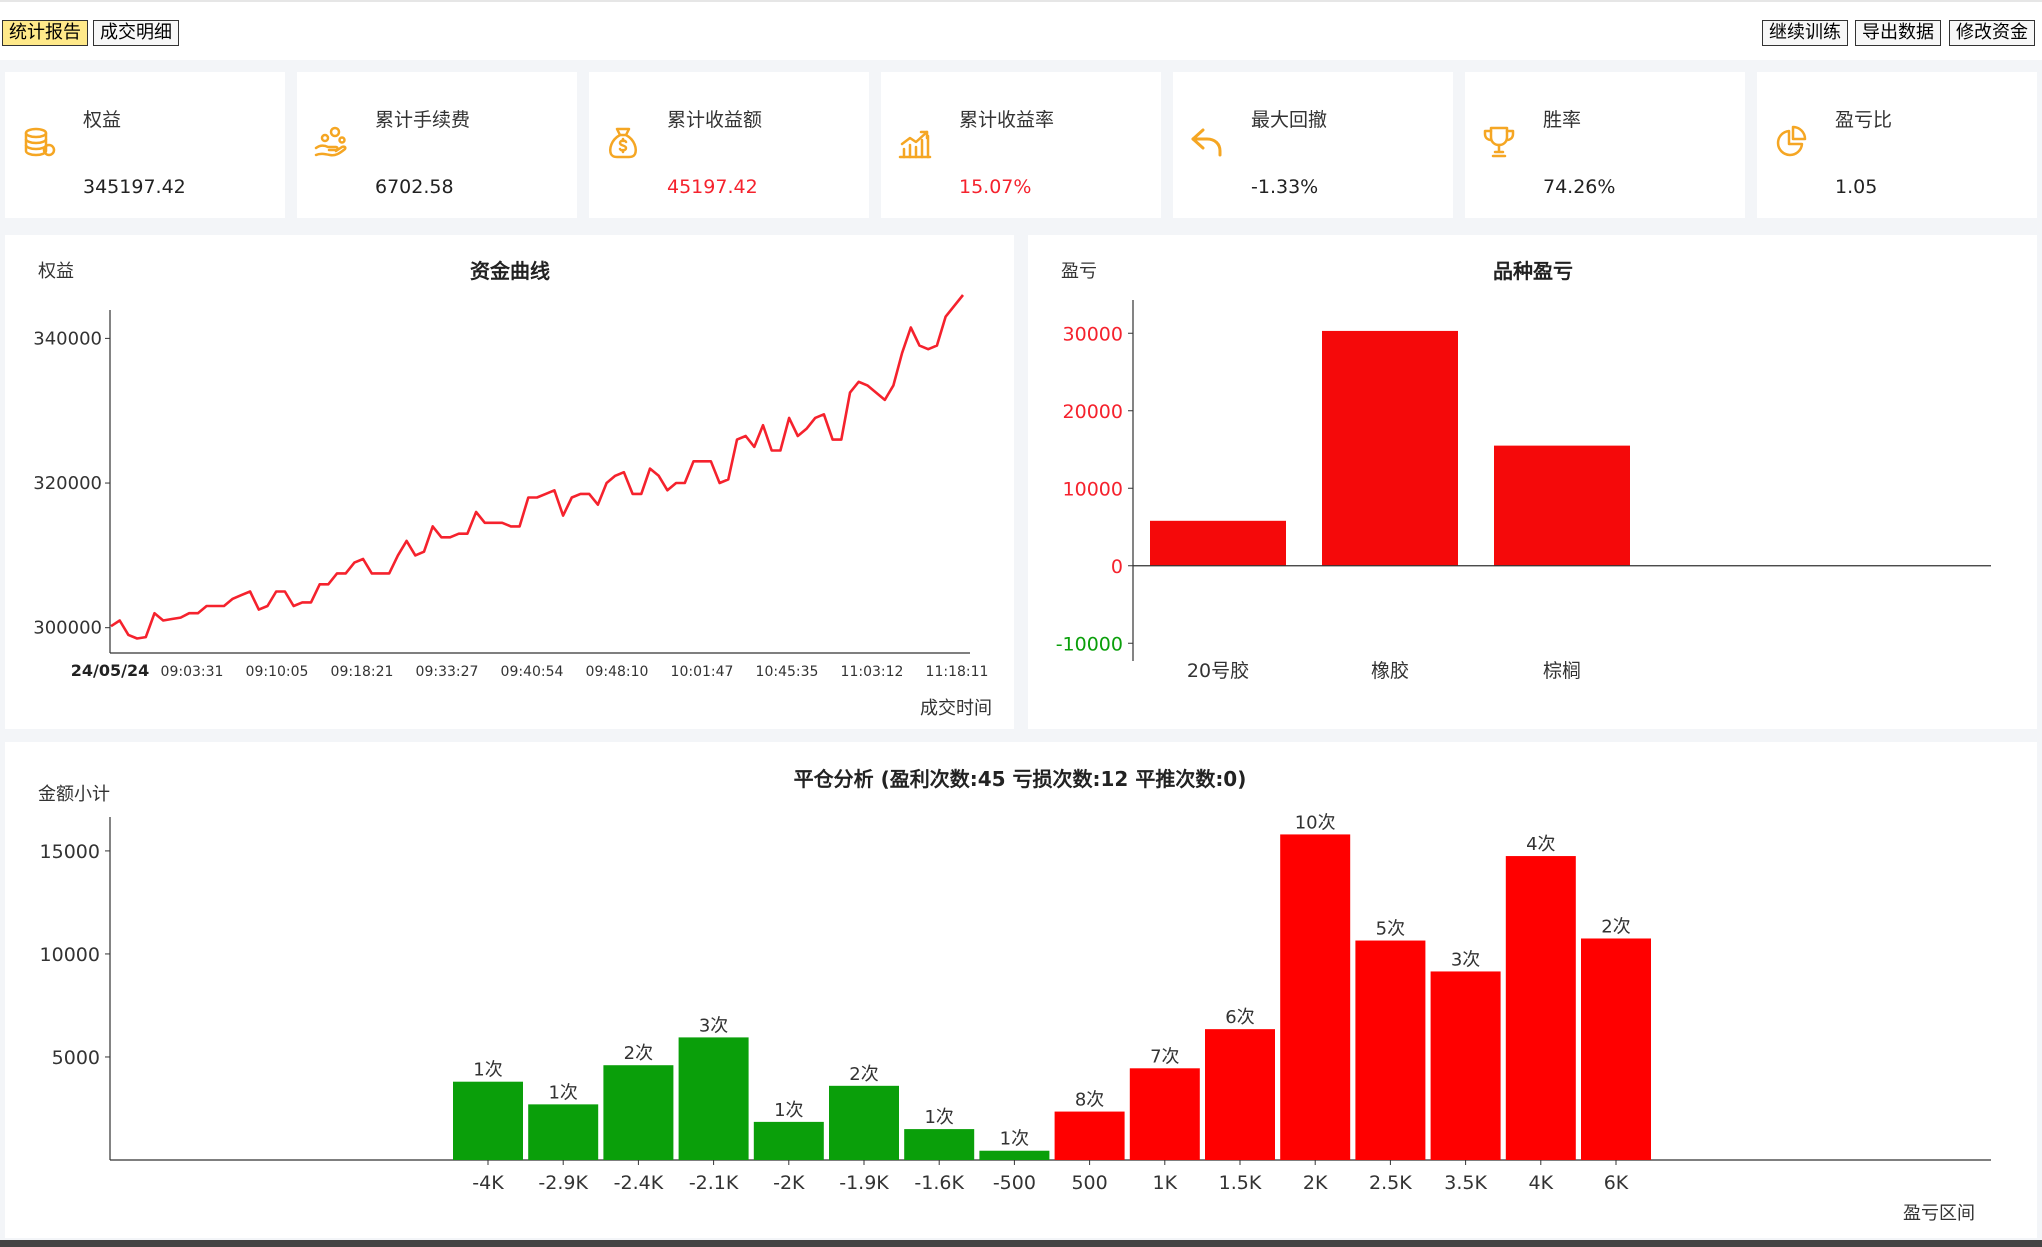 The height and width of the screenshot is (1247, 2042). What do you see at coordinates (488, 1120) in the screenshot?
I see `bar-range--4K` at bounding box center [488, 1120].